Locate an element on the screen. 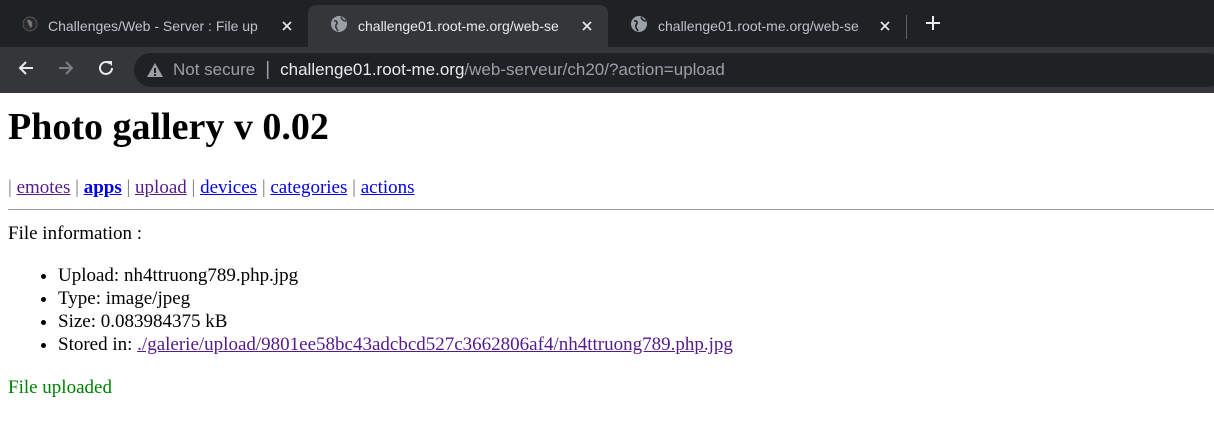  nav-link-actions: actions is located at coordinates (388, 187).